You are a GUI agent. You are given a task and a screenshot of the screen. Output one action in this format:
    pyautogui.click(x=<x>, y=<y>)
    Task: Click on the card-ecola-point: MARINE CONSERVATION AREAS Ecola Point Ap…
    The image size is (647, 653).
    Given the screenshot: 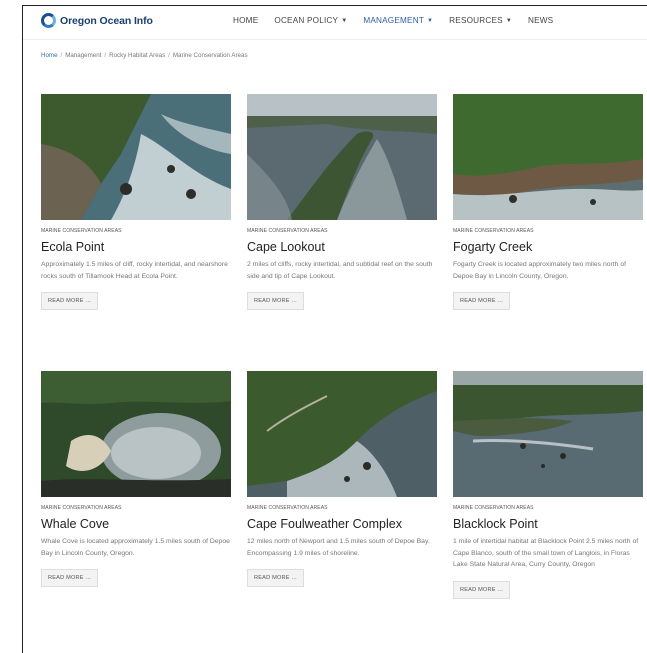 What is the action you would take?
    pyautogui.click(x=136, y=202)
    